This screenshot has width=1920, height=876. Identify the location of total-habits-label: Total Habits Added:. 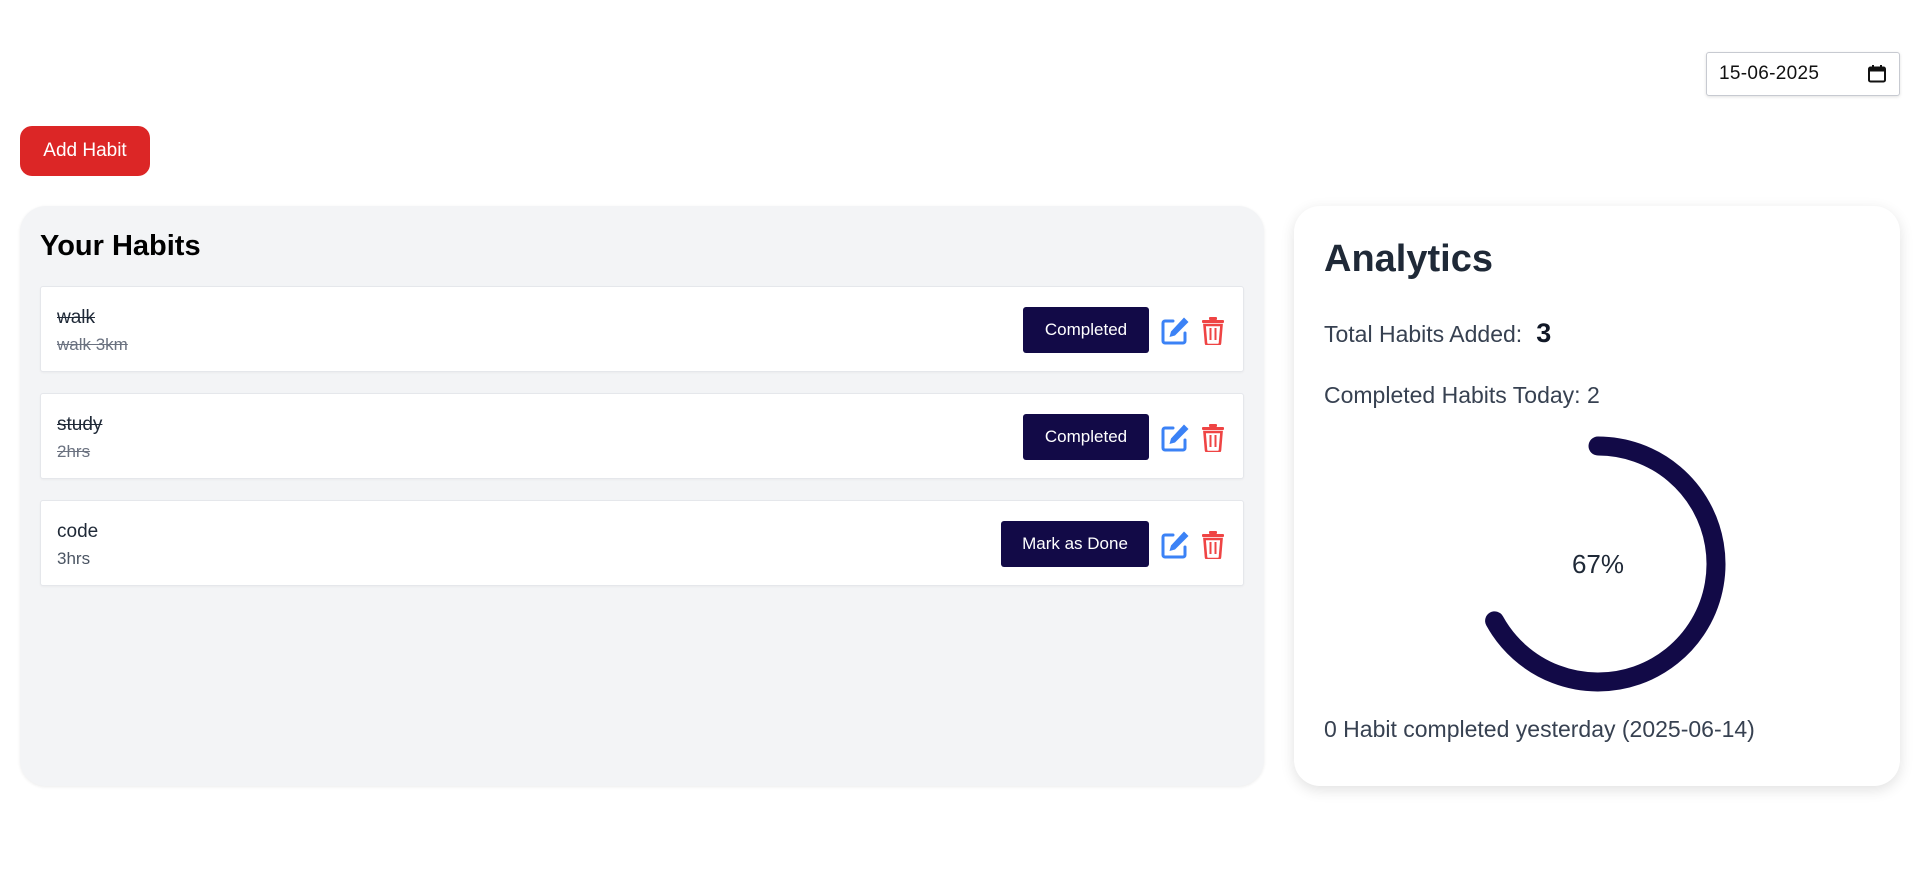
(1423, 334).